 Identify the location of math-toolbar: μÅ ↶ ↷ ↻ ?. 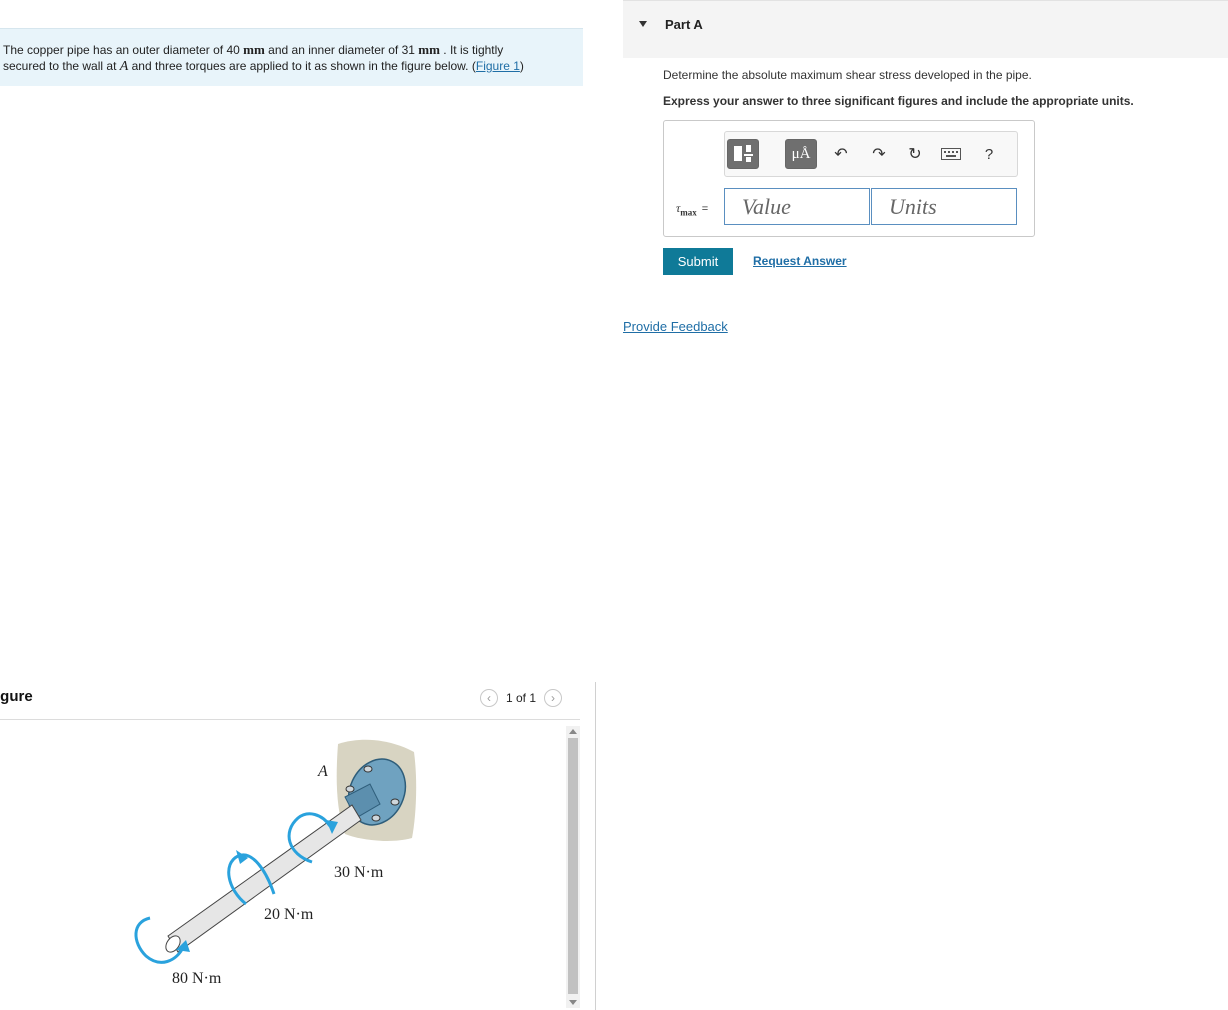
(871, 154).